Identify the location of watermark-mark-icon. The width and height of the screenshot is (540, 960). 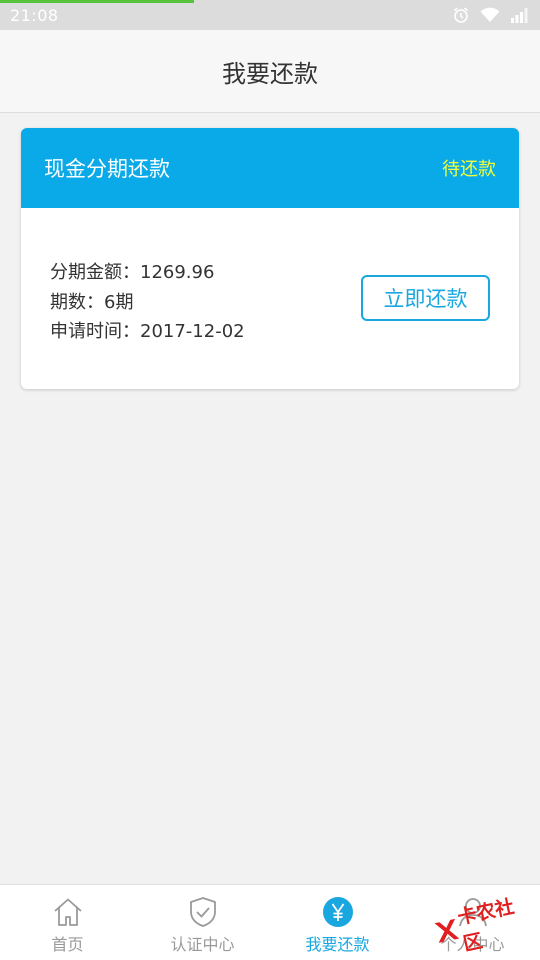
(446, 933).